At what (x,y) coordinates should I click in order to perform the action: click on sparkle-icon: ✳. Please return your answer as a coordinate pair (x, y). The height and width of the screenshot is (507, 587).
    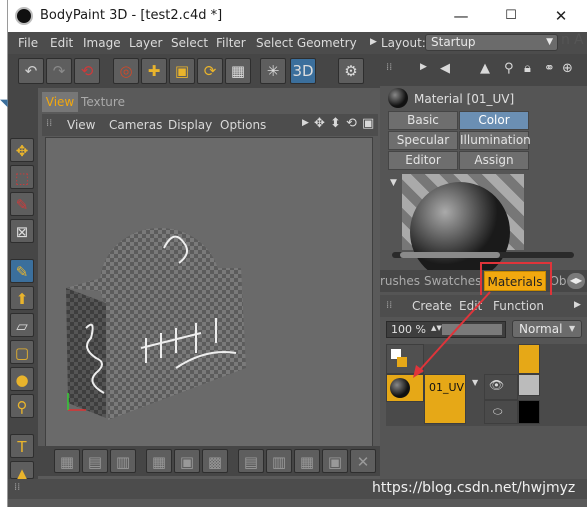
    Looking at the image, I should click on (273, 71).